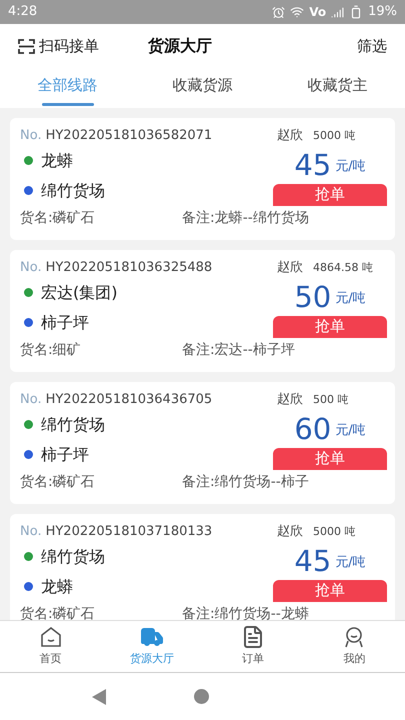 The width and height of the screenshot is (405, 720). What do you see at coordinates (245, 612) in the screenshot?
I see `order-note: 备注:绵竹货场--龙蟒` at bounding box center [245, 612].